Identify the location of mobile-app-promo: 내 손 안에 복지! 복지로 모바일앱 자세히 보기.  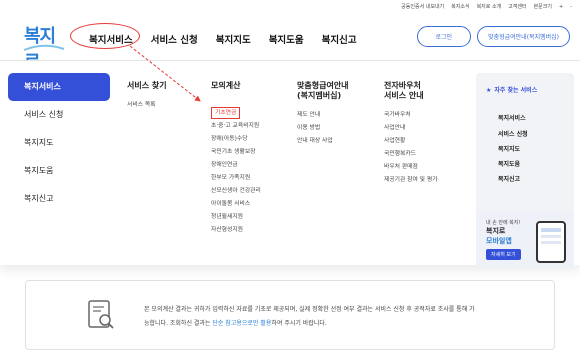
(525, 239).